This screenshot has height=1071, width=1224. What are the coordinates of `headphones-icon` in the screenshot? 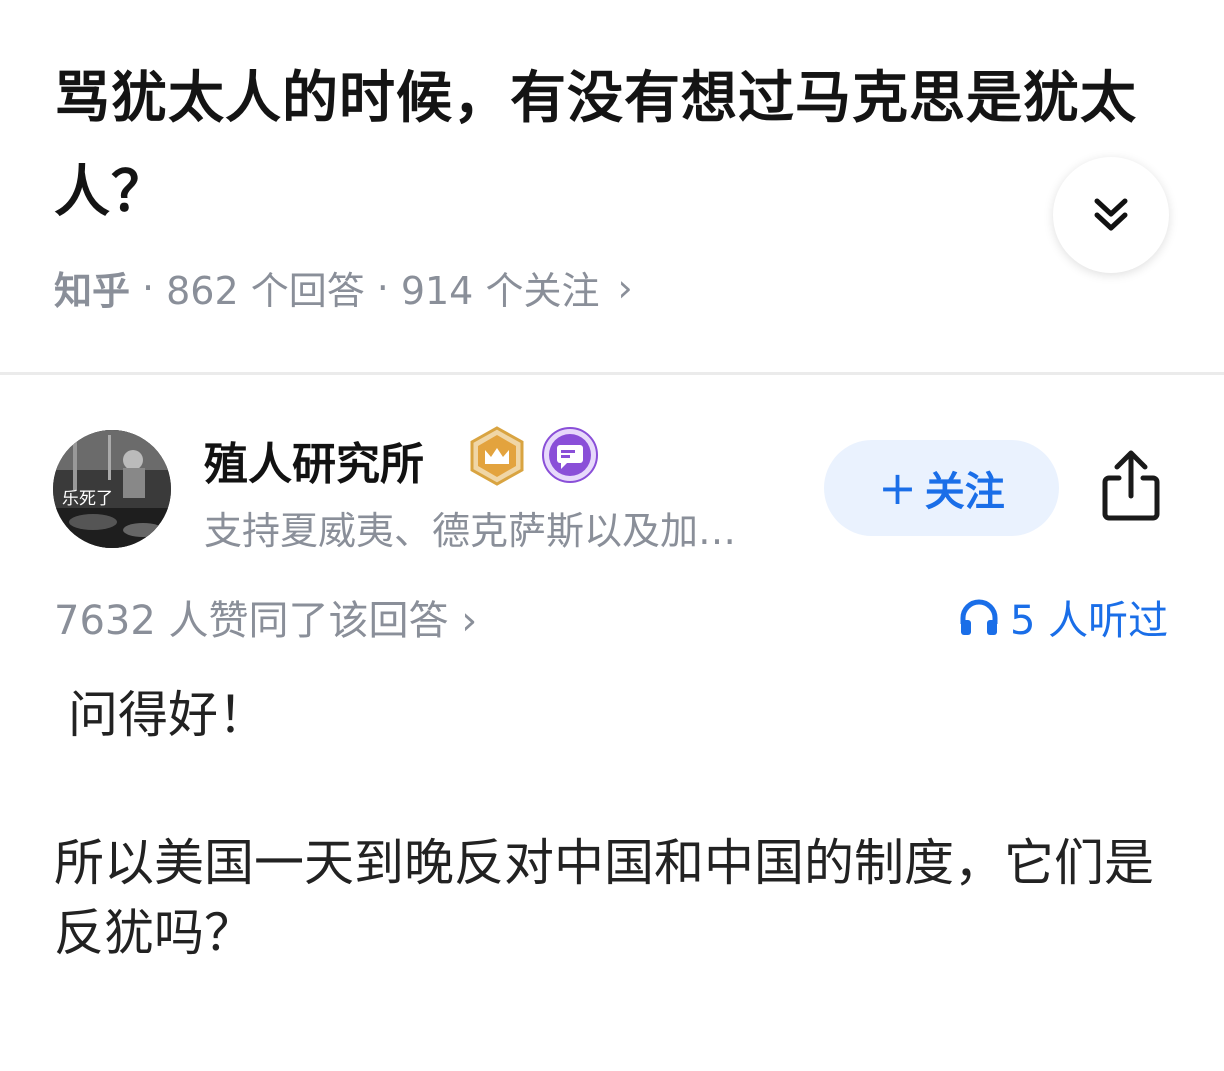 It's located at (979, 617).